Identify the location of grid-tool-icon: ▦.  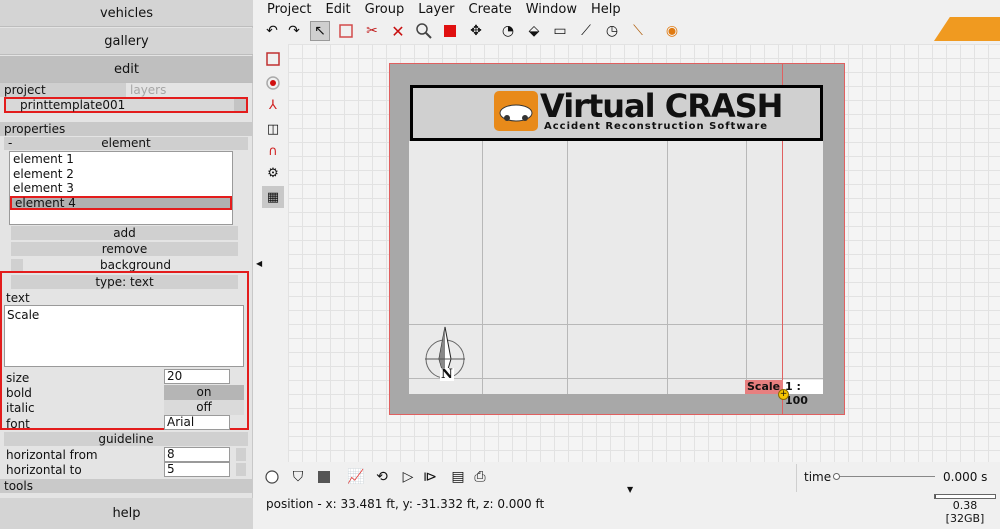
(273, 197).